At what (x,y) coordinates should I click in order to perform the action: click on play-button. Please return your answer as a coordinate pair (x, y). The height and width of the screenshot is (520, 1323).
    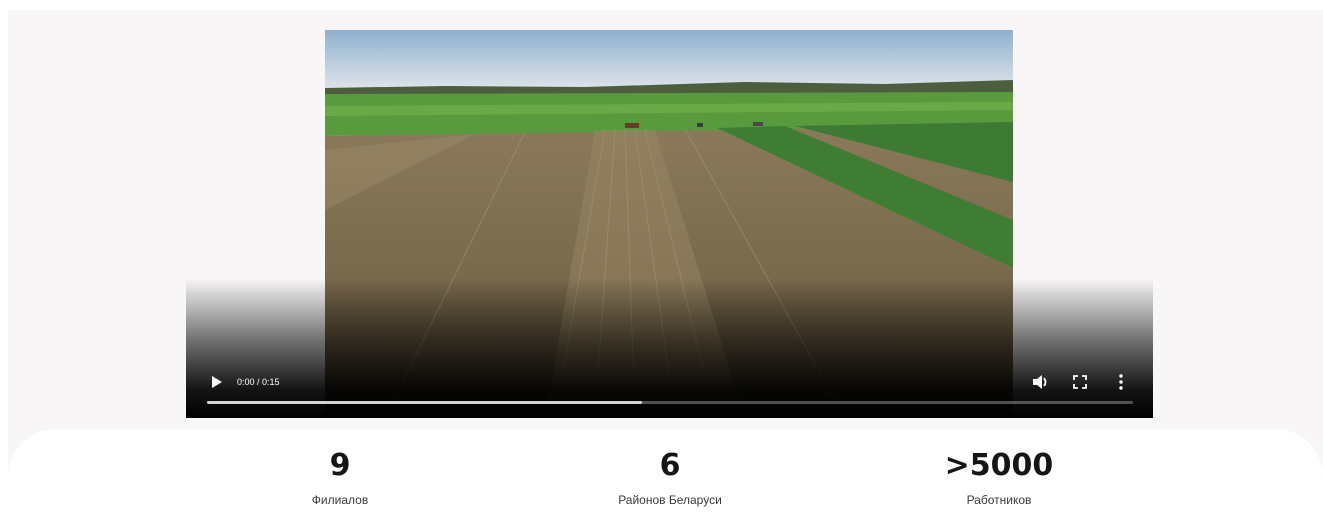
    Looking at the image, I should click on (217, 382).